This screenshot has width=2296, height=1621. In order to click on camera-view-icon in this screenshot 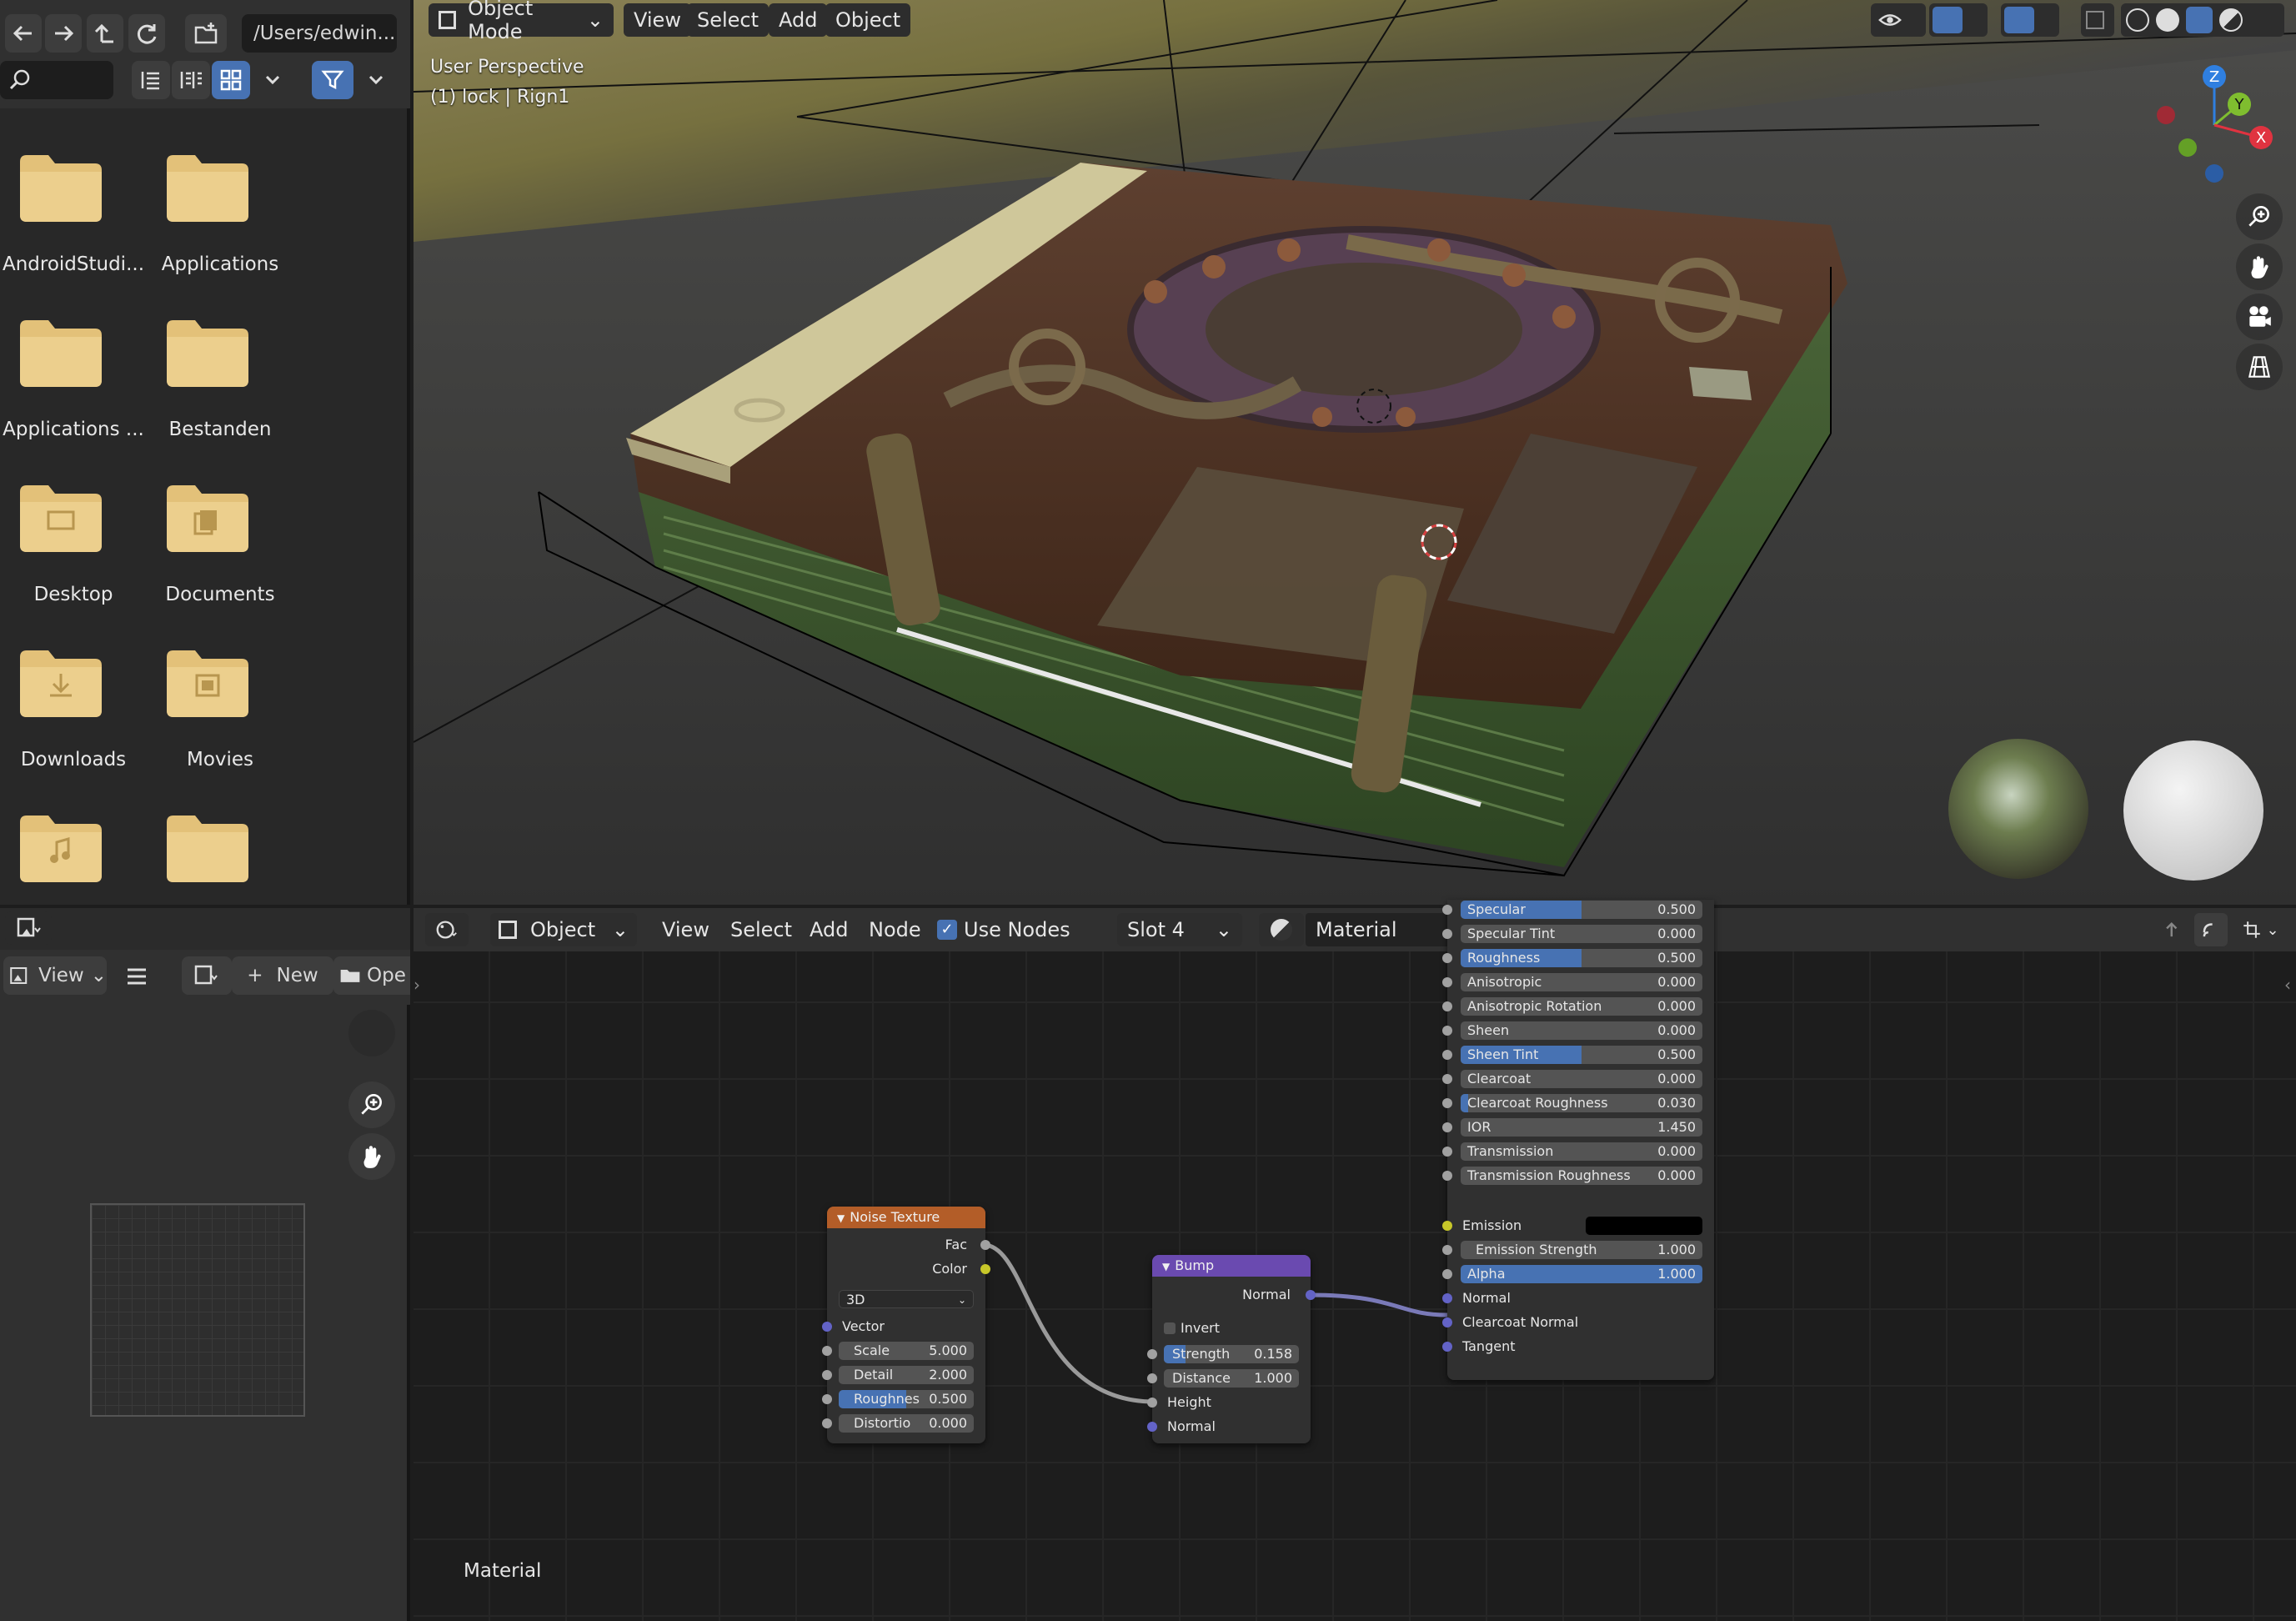, I will do `click(2259, 317)`.